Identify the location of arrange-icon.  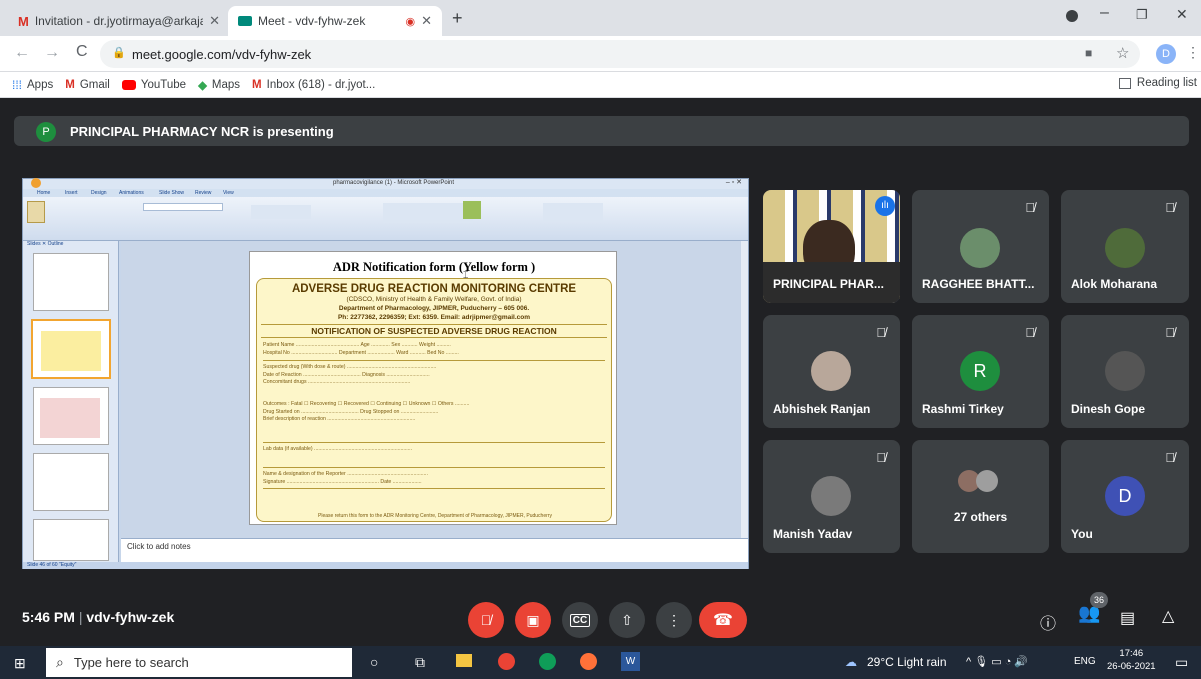
(472, 210).